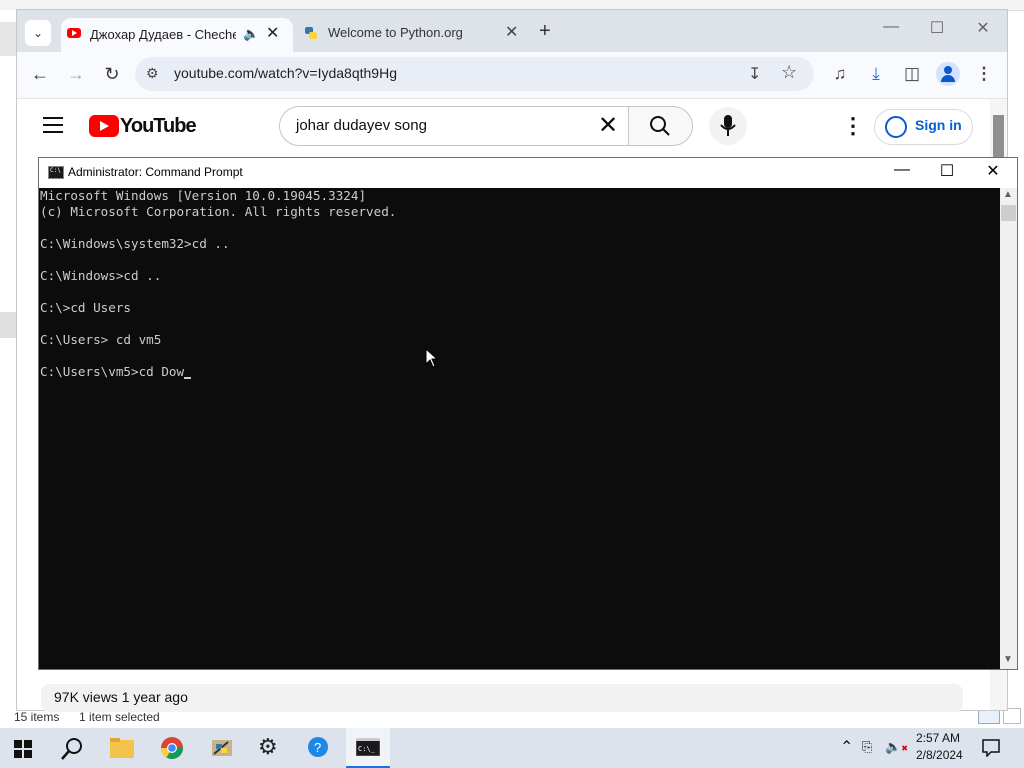 The width and height of the screenshot is (1024, 768). Describe the element at coordinates (112, 74) in the screenshot. I see `reload-icon: ↻` at that location.